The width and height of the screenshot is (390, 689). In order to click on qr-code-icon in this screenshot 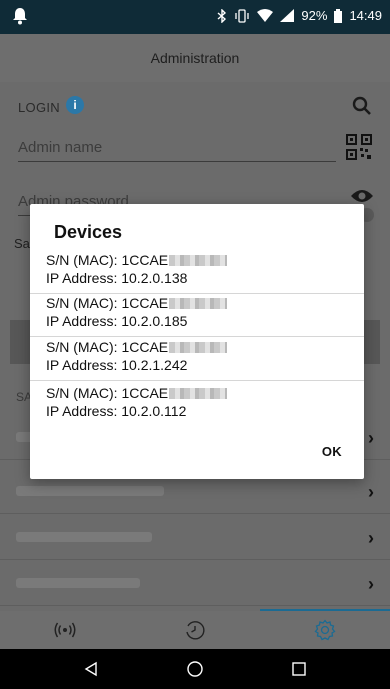, I will do `click(359, 147)`.